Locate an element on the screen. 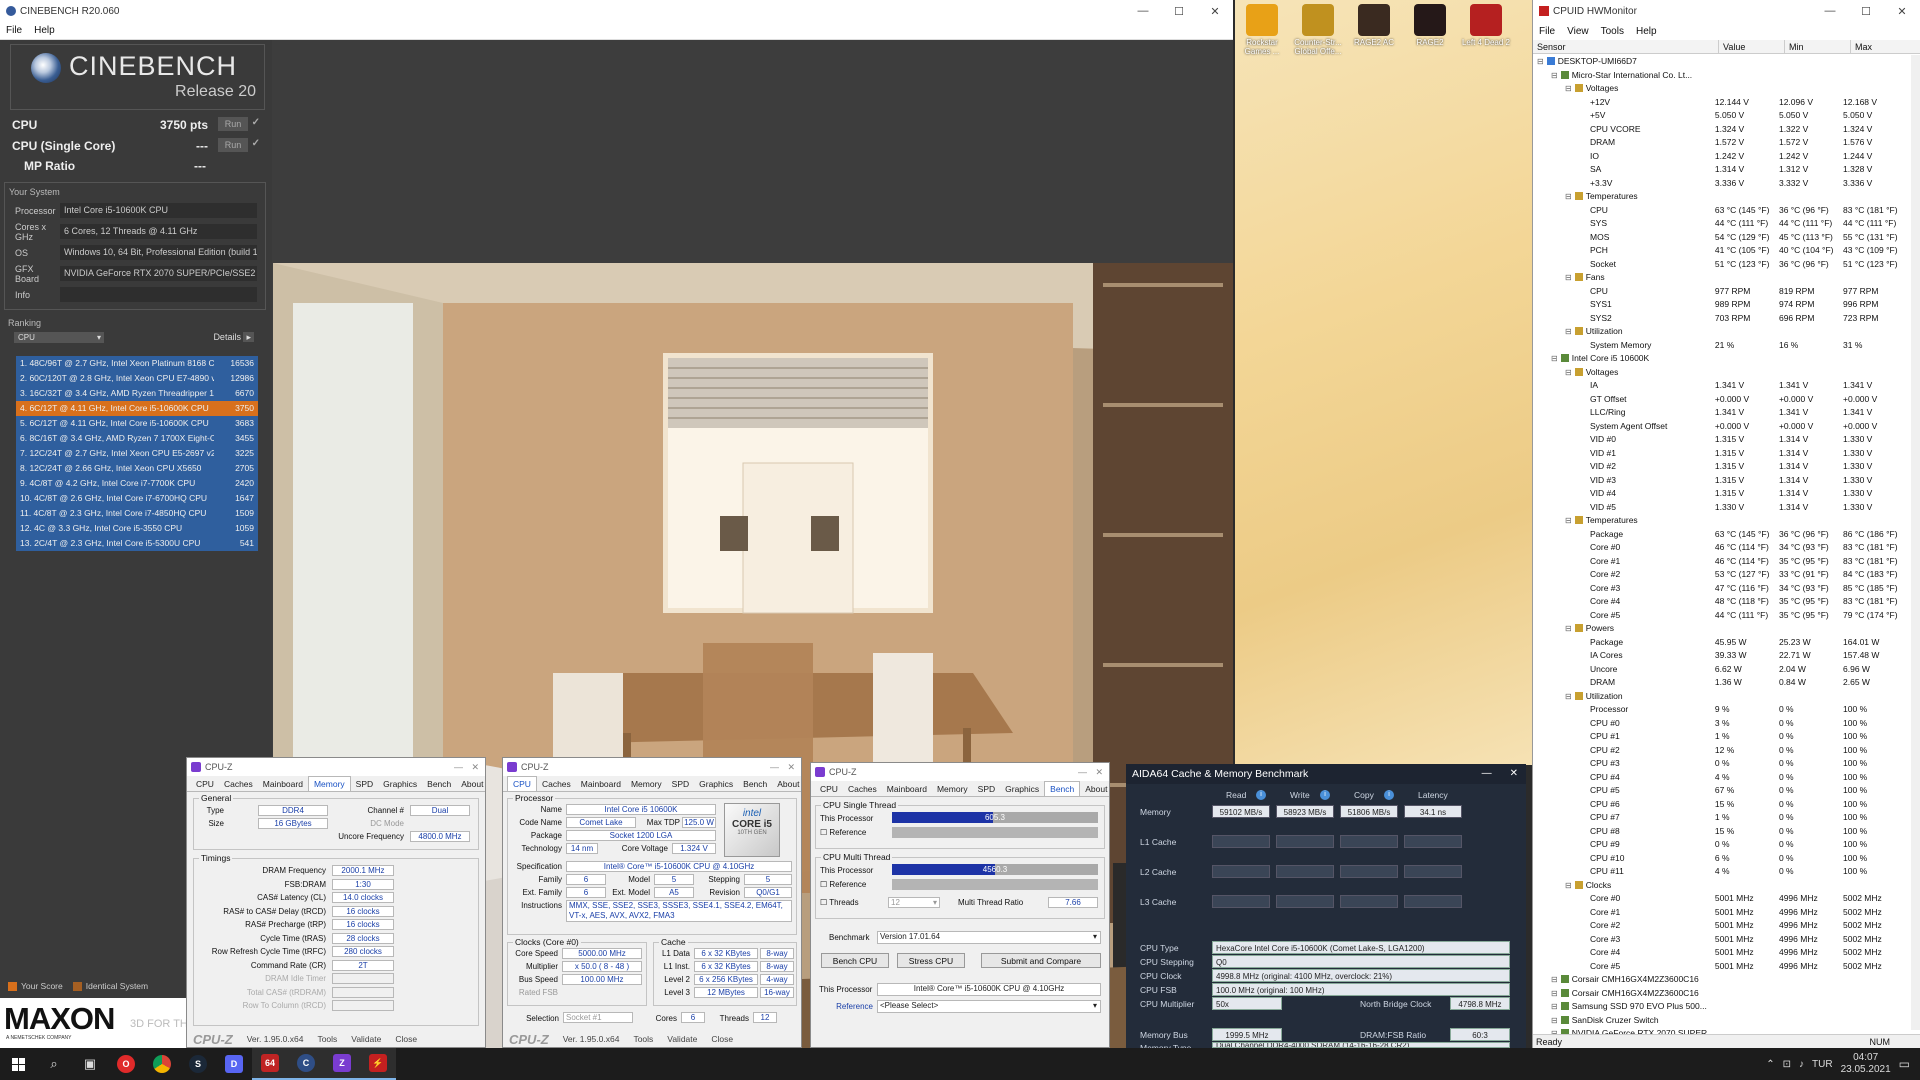  tab-spd: SPD is located at coordinates (364, 784).